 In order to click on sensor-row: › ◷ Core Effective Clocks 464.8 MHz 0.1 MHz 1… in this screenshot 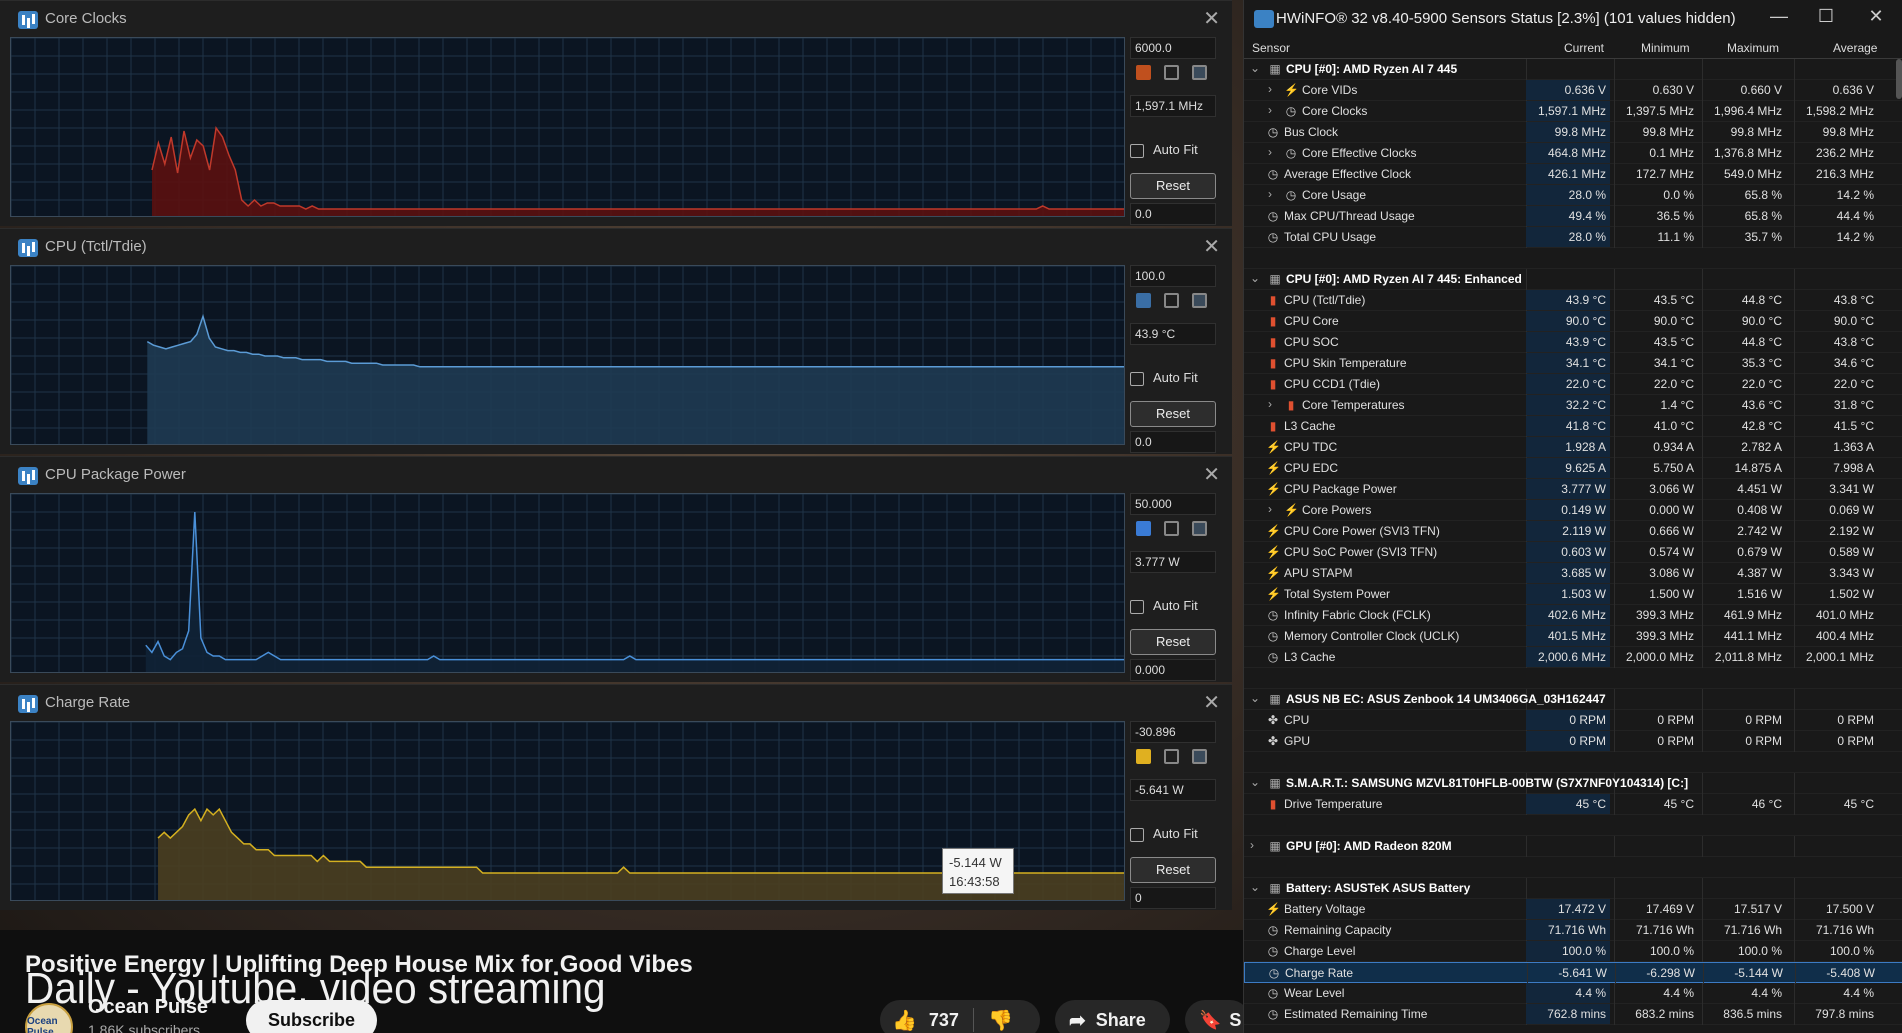, I will do `click(1573, 153)`.